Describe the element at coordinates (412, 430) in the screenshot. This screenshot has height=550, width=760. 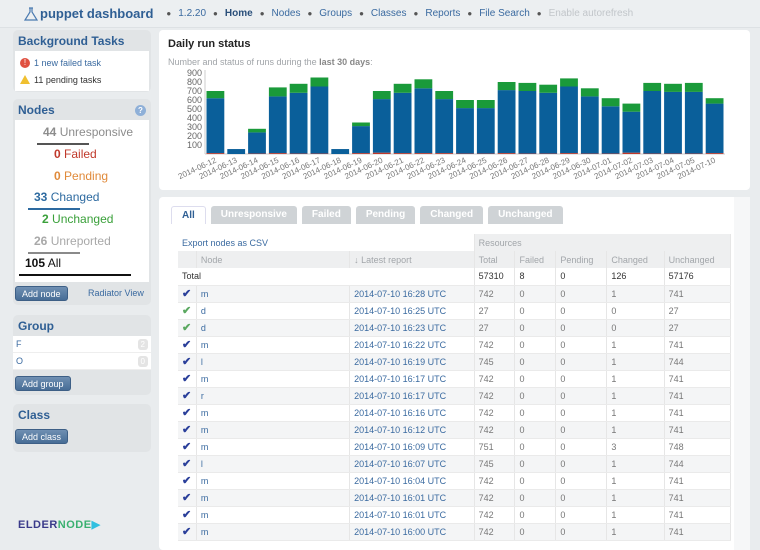
I see `report-link: 2014-07-10 16:12 UTC` at that location.